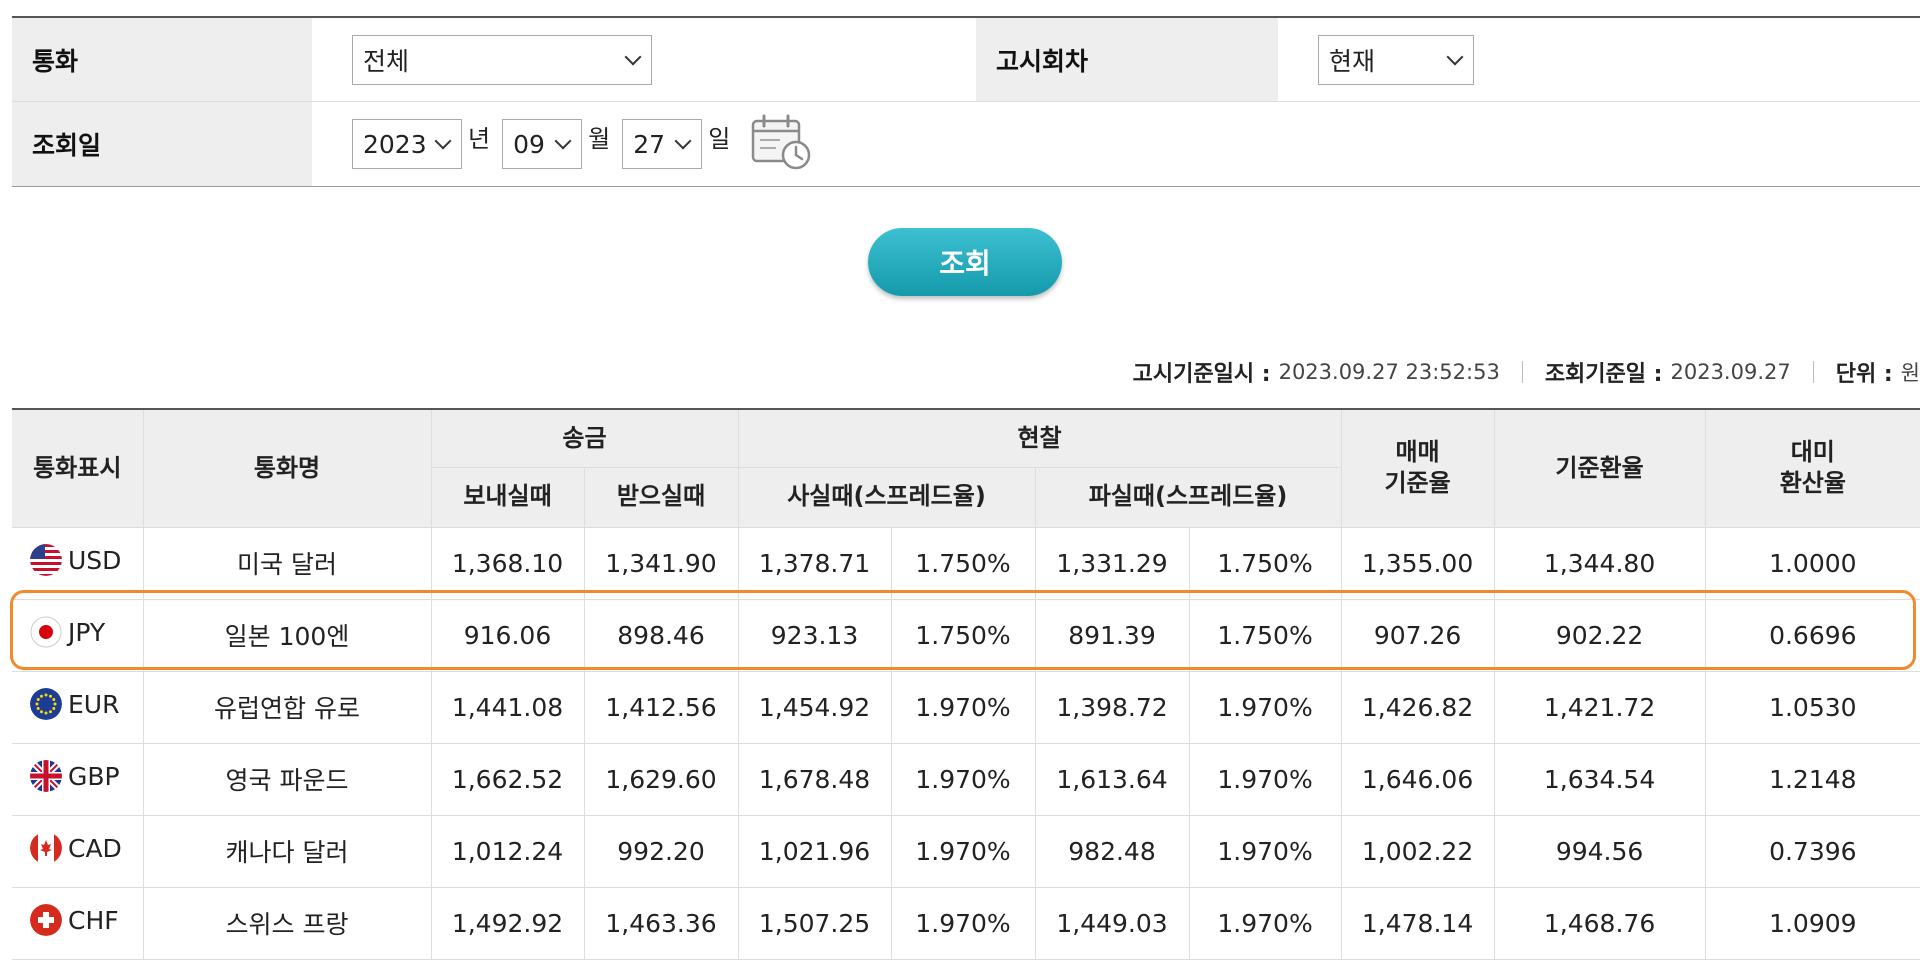  Describe the element at coordinates (46, 632) in the screenshot. I see `jp-flag-icon` at that location.